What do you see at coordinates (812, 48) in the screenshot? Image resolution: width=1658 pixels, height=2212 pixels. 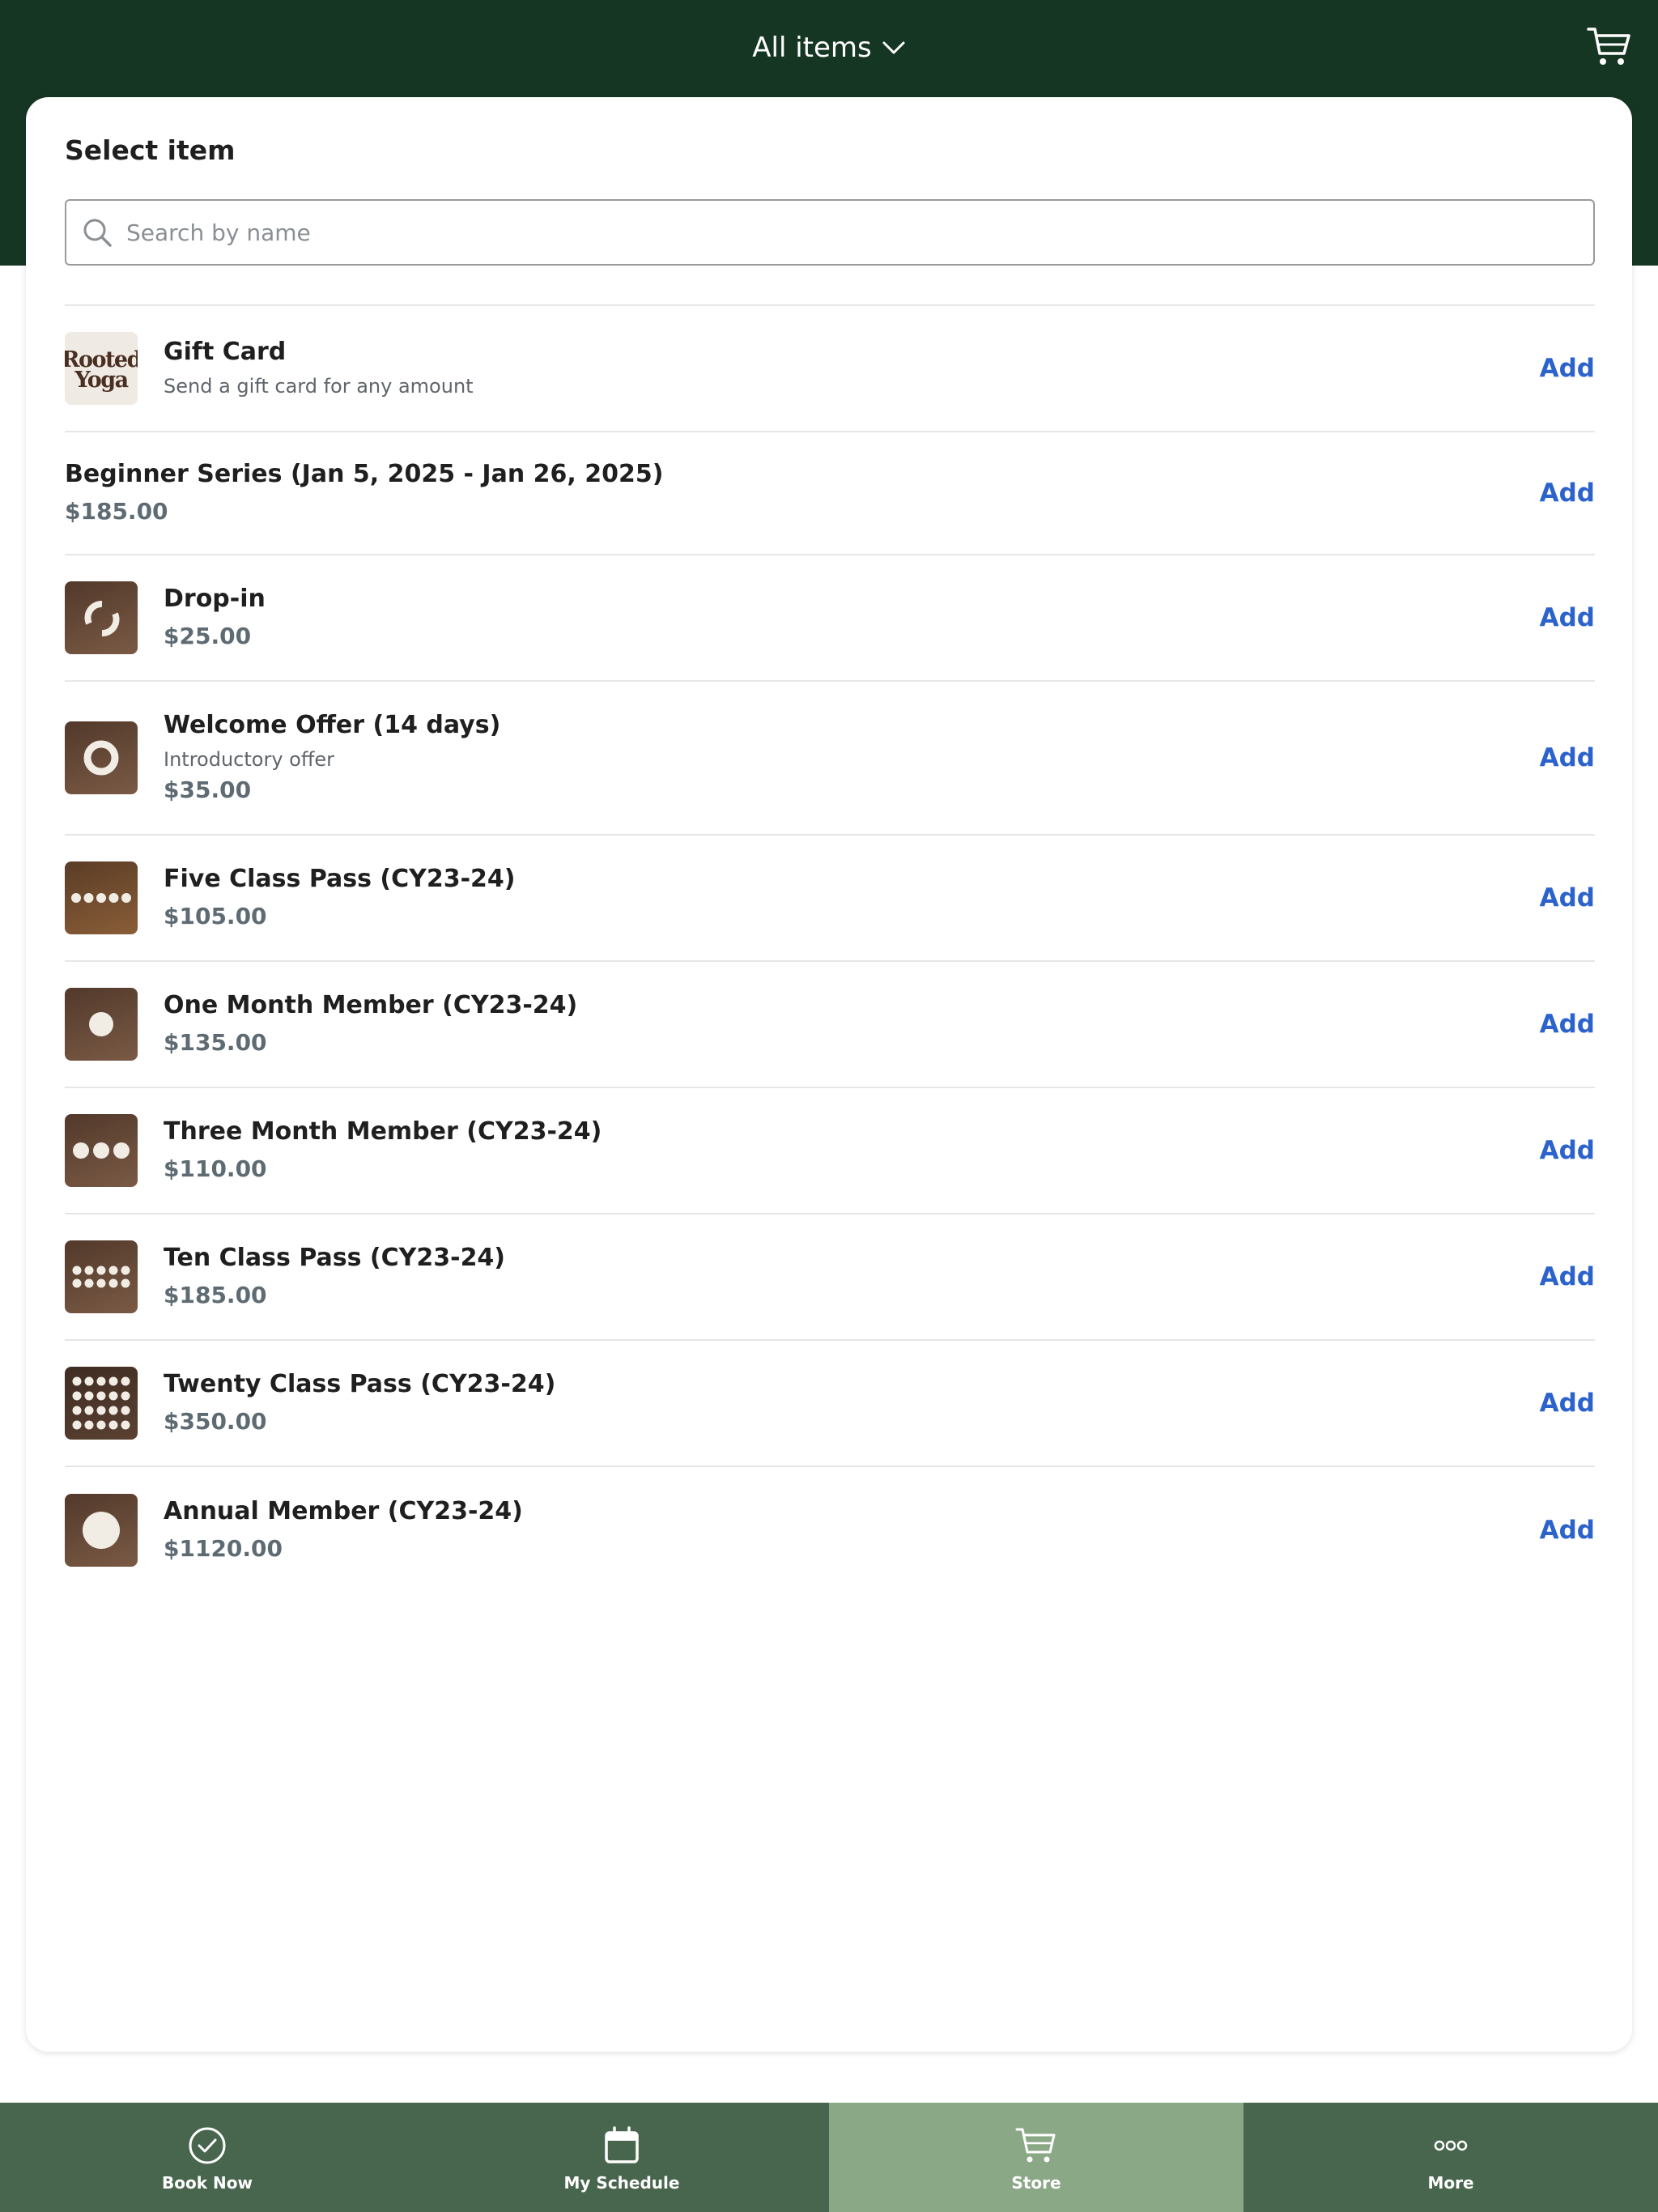 I see `category-dropdown-label: All items` at bounding box center [812, 48].